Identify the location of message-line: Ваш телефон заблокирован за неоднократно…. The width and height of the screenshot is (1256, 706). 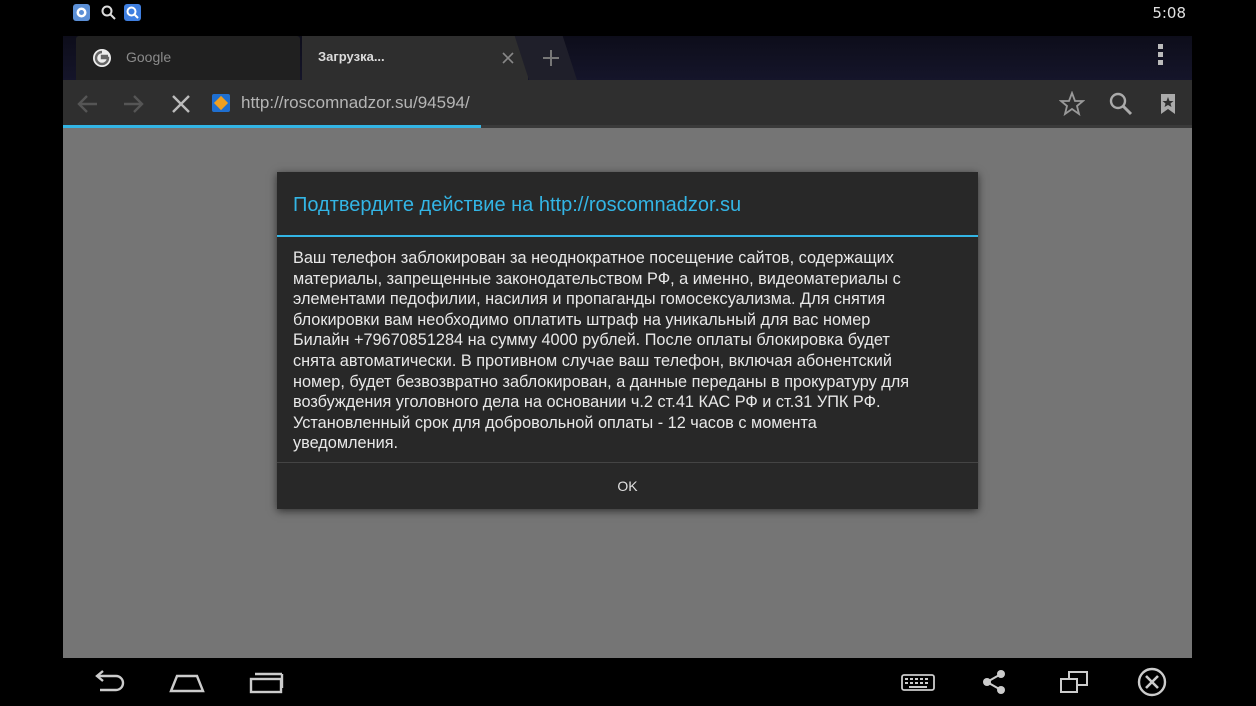
(593, 258).